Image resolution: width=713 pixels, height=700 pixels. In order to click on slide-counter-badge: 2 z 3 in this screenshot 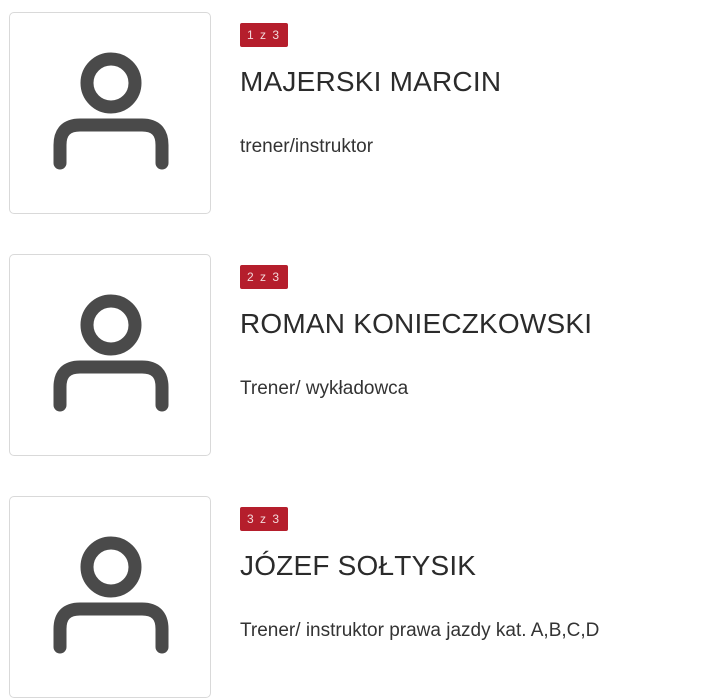, I will do `click(264, 277)`.